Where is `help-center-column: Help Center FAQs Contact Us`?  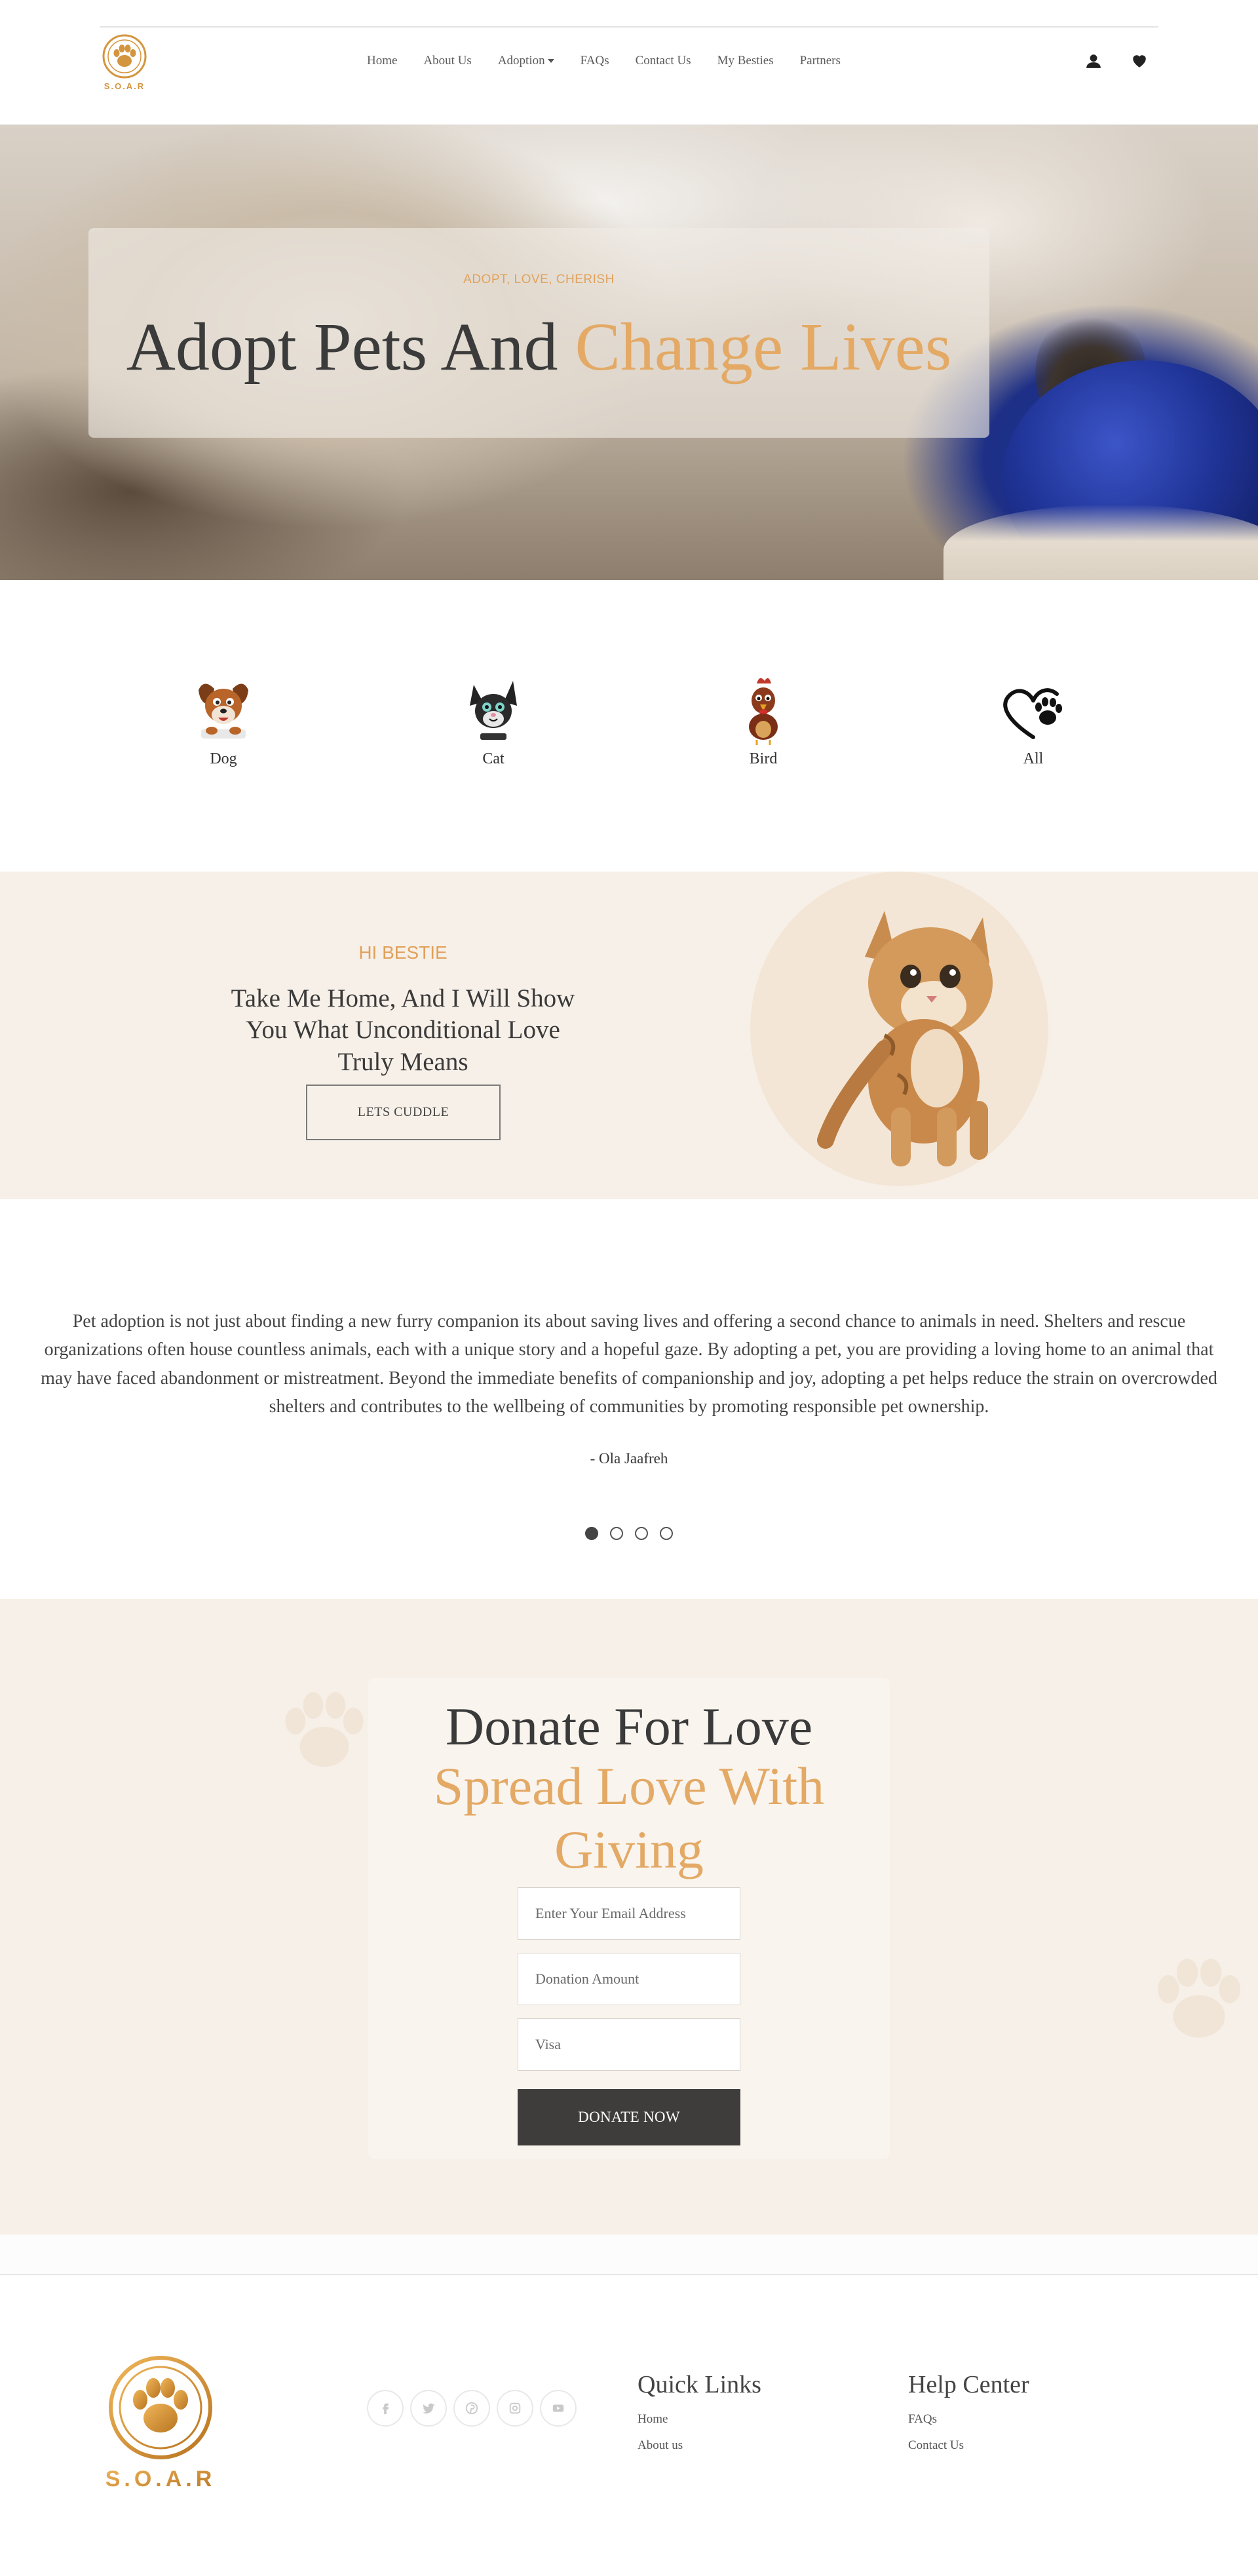 help-center-column: Help Center FAQs Contact Us is located at coordinates (968, 2417).